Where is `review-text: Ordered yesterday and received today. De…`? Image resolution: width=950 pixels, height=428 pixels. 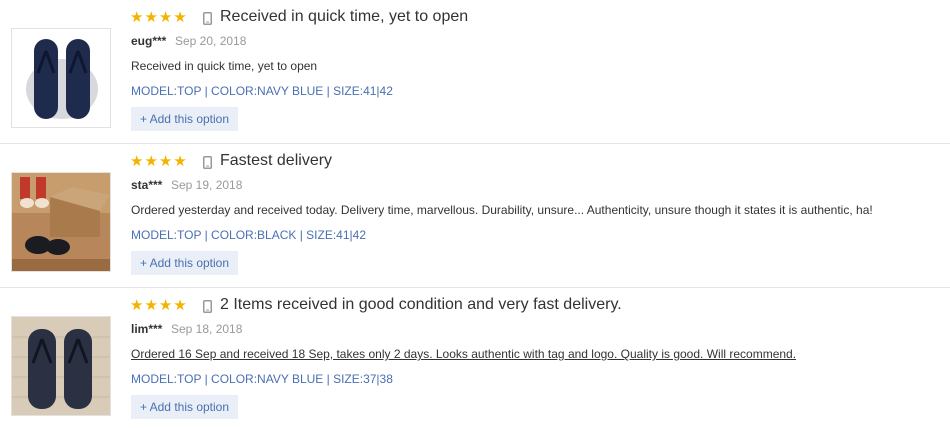 review-text: Ordered yesterday and received today. De… is located at coordinates (502, 210).